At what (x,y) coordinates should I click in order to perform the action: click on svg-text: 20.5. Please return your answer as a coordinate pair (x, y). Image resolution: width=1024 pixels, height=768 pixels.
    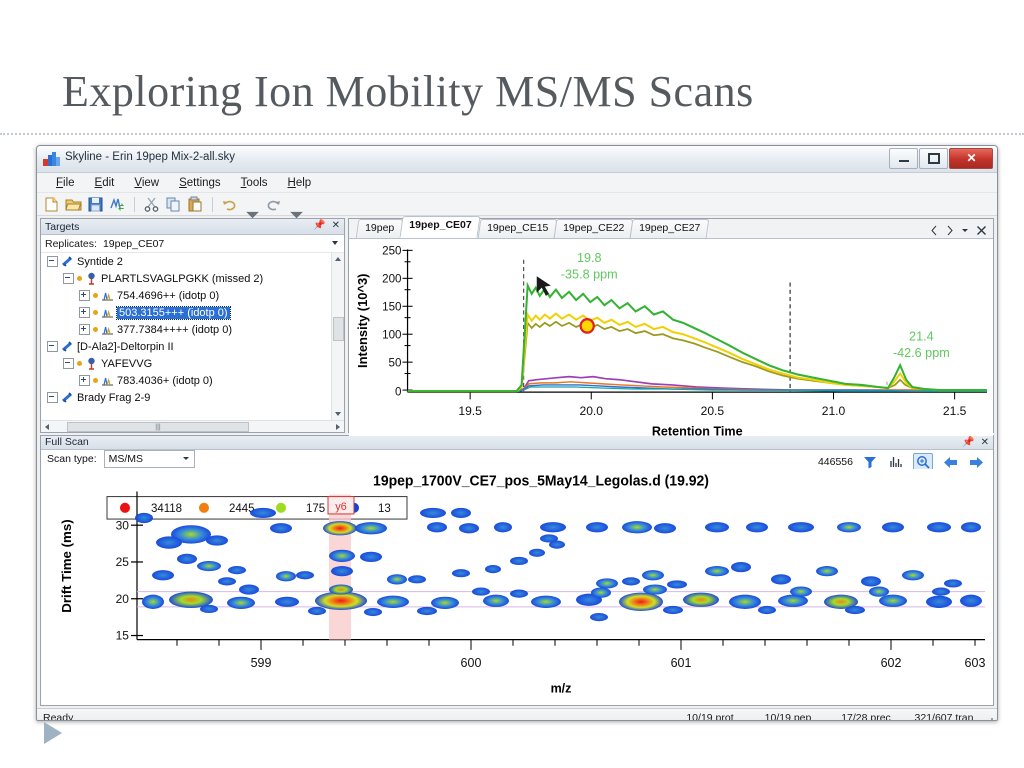
    Looking at the image, I should click on (713, 411).